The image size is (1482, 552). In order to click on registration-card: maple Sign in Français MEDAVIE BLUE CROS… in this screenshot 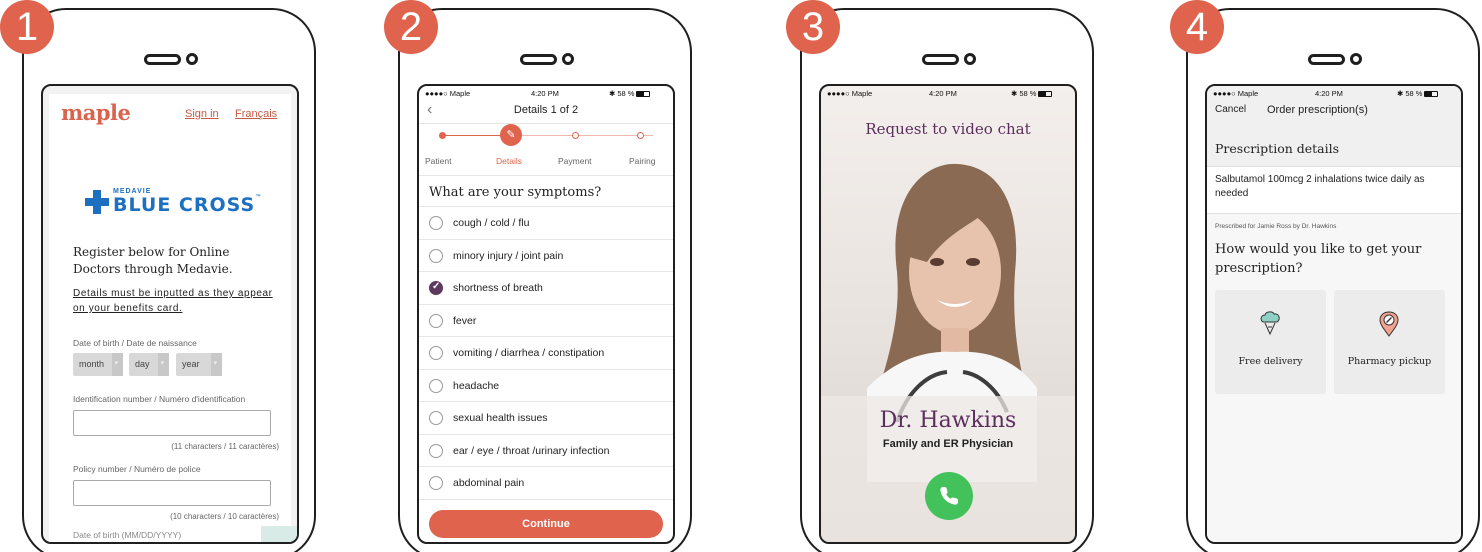, I will do `click(170, 318)`.